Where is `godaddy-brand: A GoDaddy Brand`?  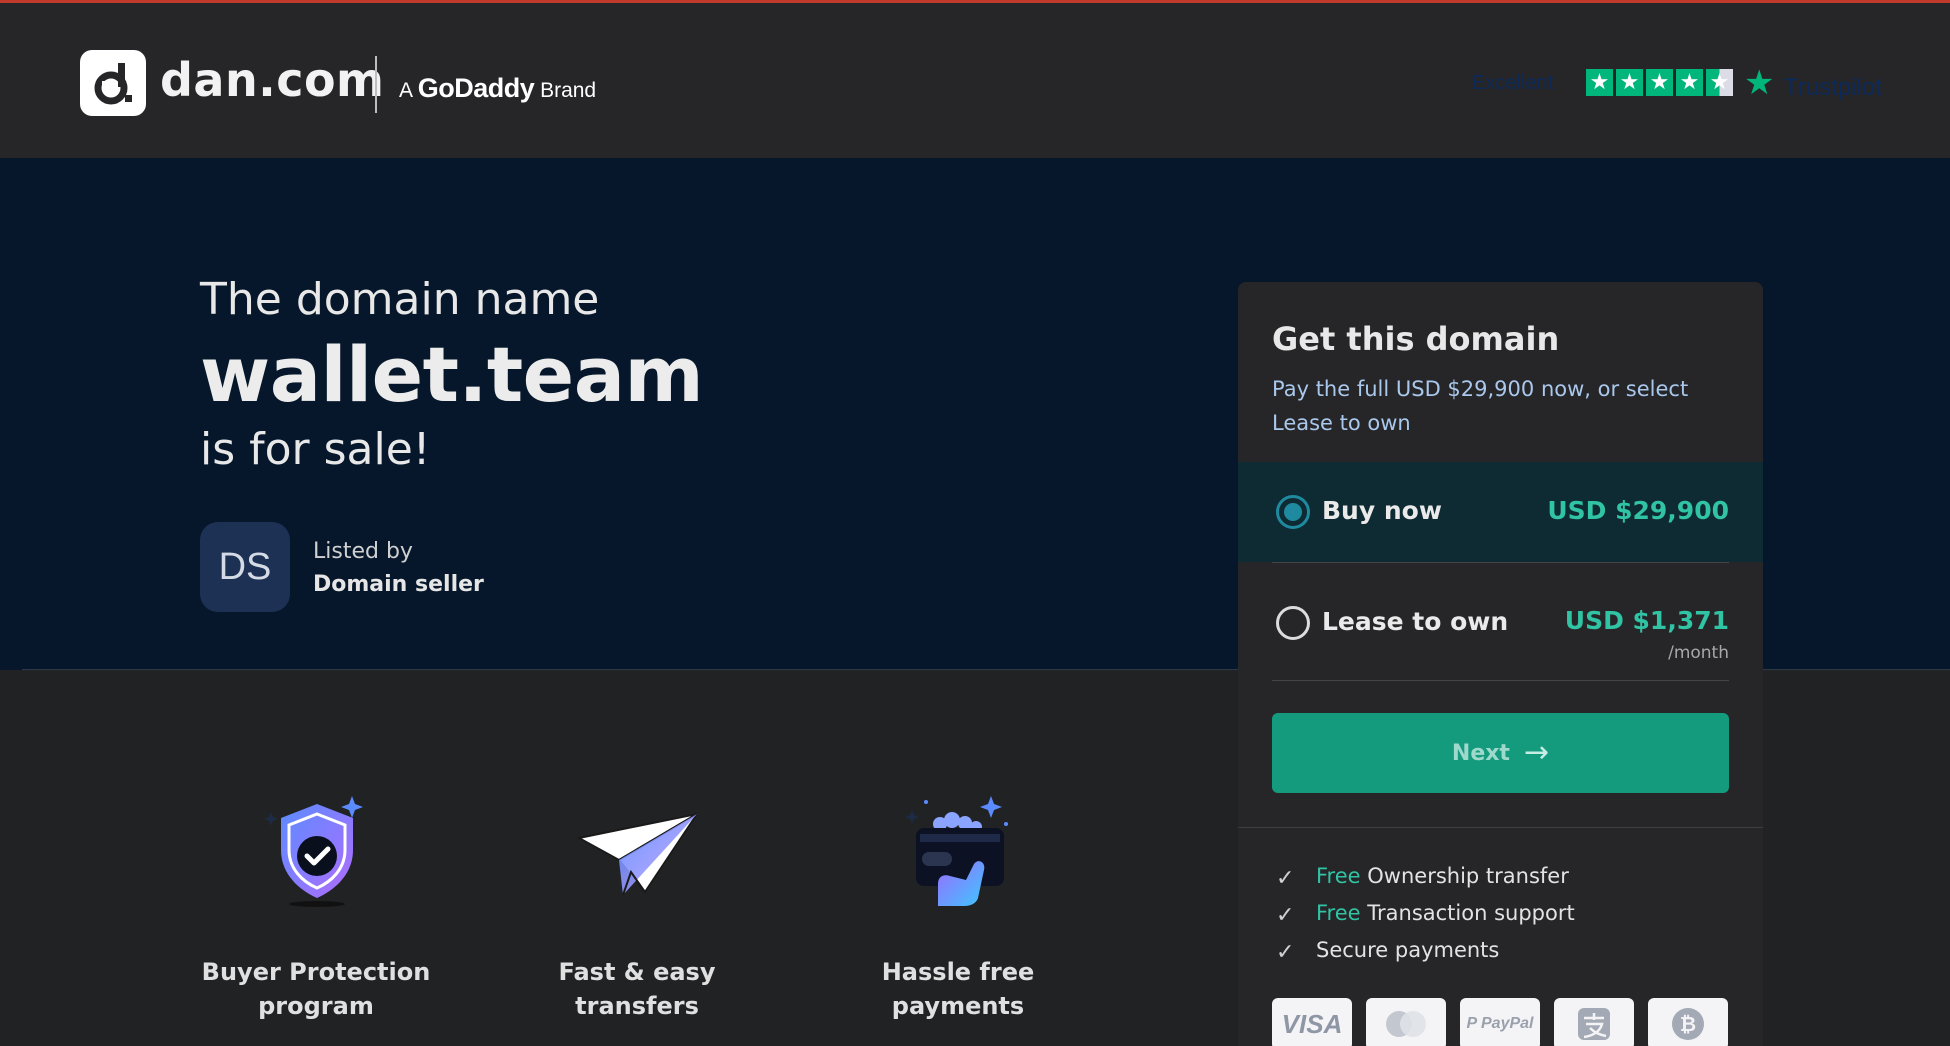 godaddy-brand: A GoDaddy Brand is located at coordinates (497, 88).